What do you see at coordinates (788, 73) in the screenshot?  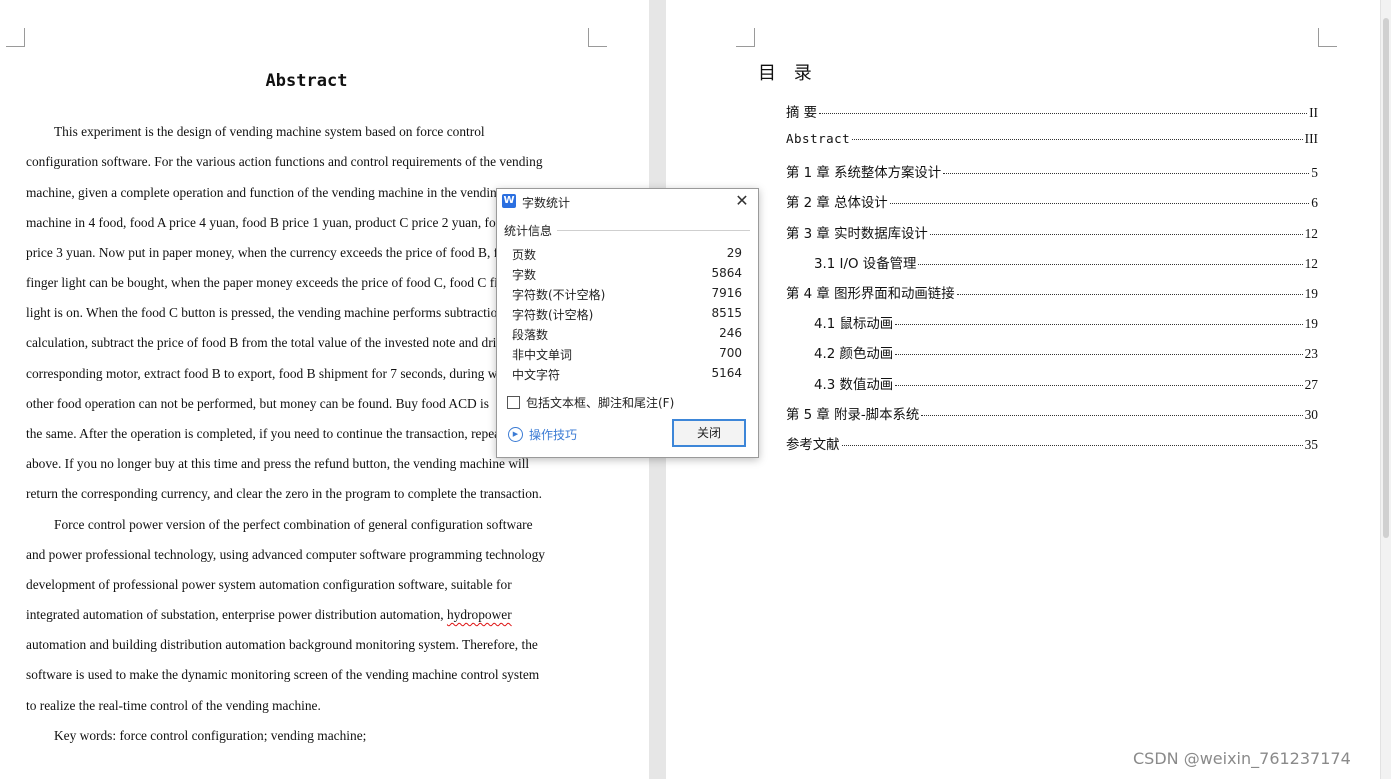 I see `toc-heading: 目 录` at bounding box center [788, 73].